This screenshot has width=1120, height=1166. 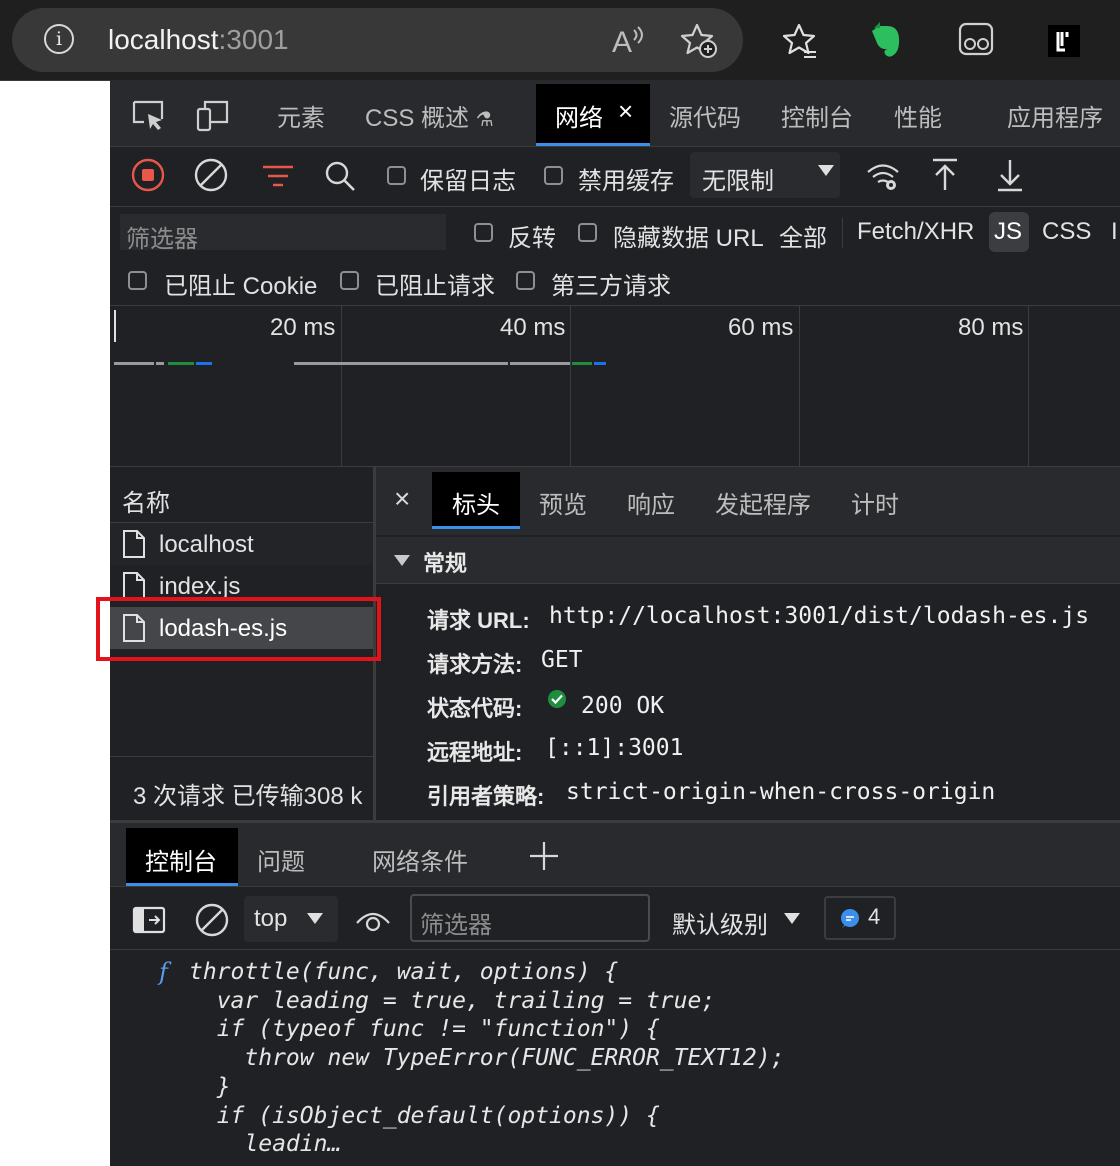 What do you see at coordinates (553, 175) in the screenshot?
I see `disable-cache-checkbox` at bounding box center [553, 175].